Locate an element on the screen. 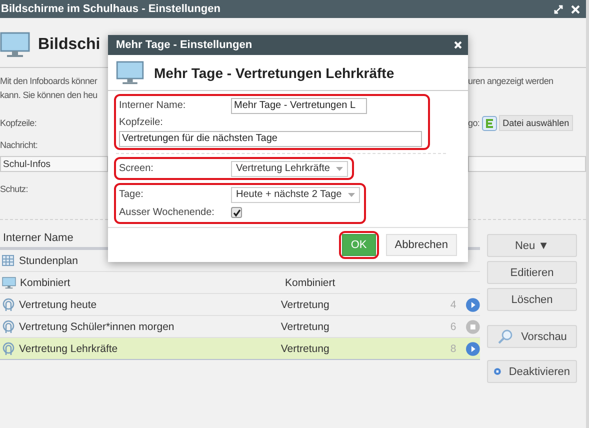  table-row: Kombiniert Kombiniert is located at coordinates (240, 283).